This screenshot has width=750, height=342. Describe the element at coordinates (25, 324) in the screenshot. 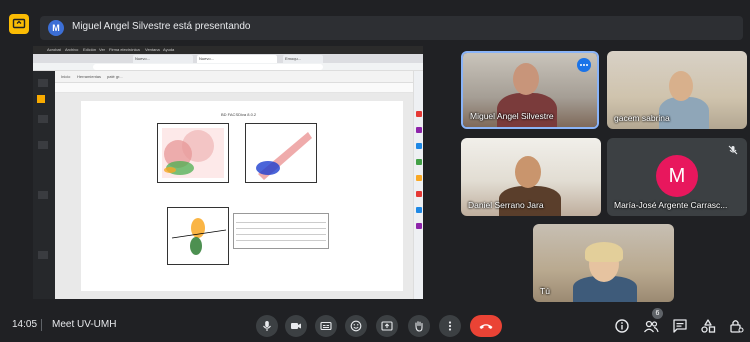

I see `current-time: 14:05` at that location.